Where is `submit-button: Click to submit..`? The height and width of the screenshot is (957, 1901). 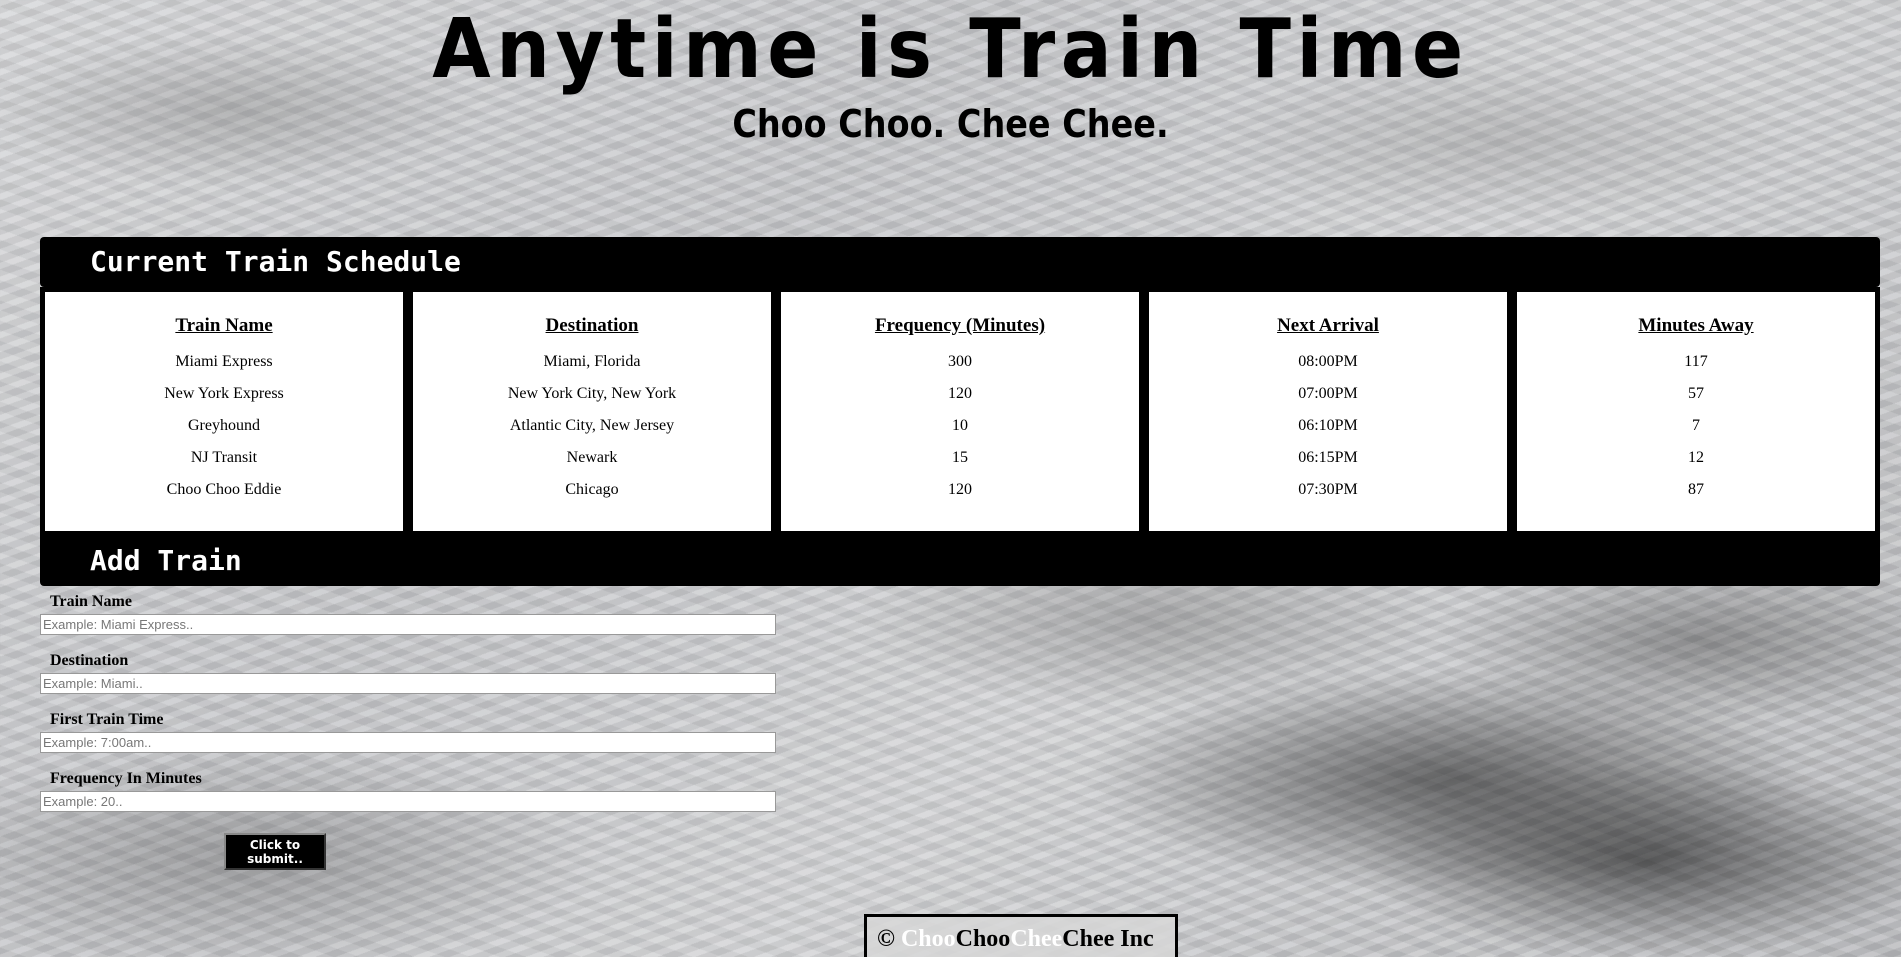
submit-button: Click to submit.. is located at coordinates (275, 851).